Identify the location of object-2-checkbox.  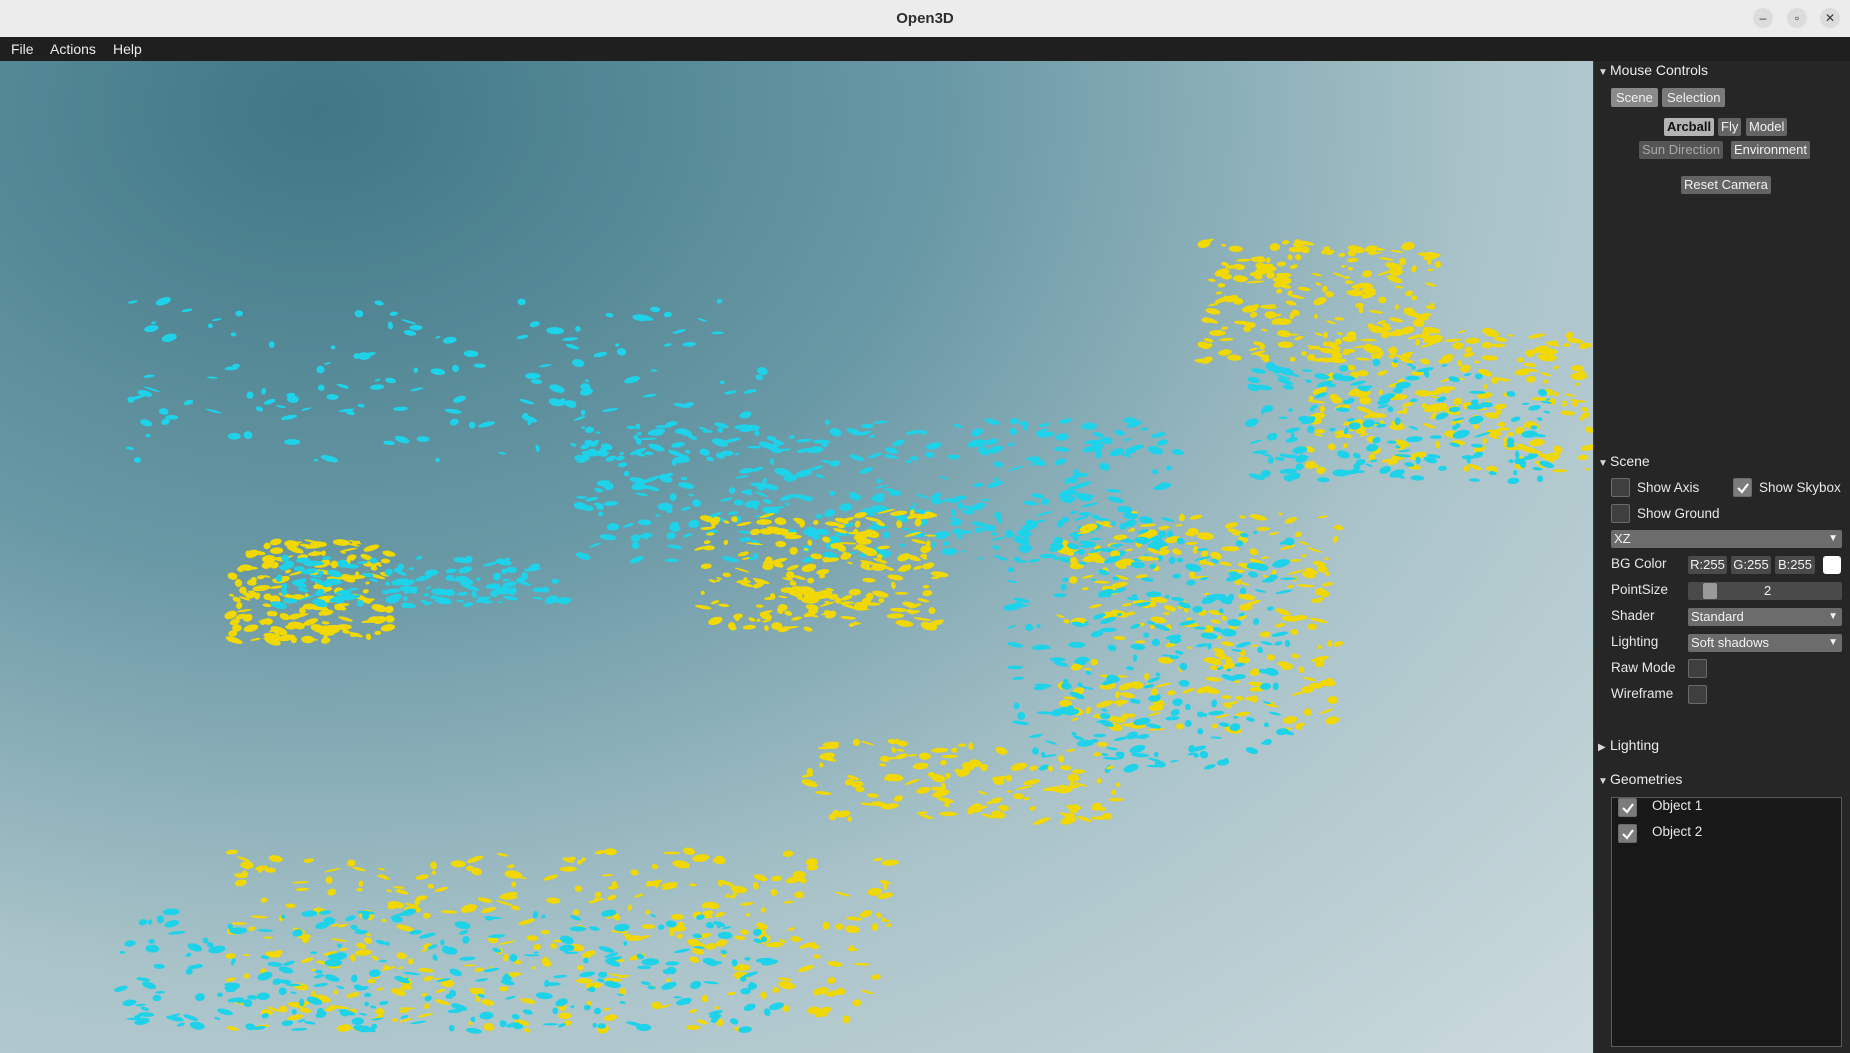
(1627, 833).